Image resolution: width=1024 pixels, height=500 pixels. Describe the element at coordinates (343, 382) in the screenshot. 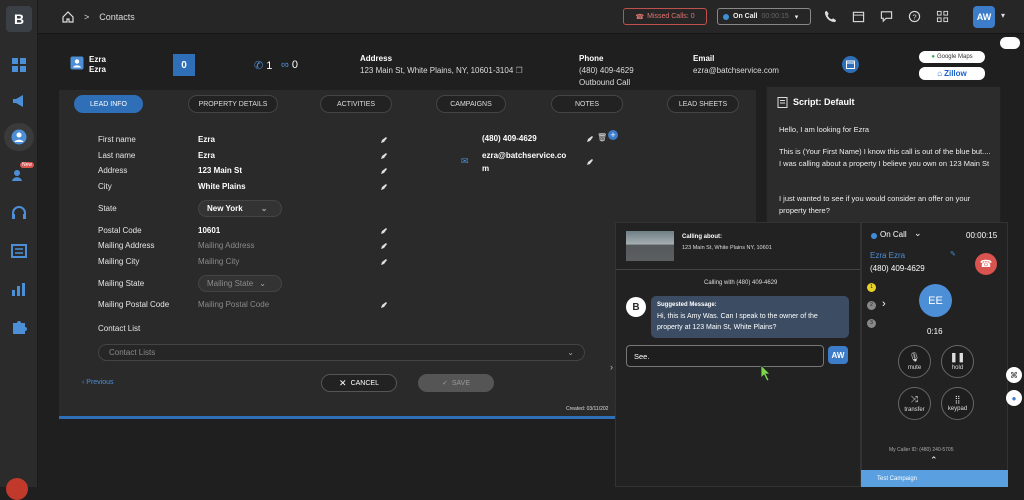

I see `close-icon: ✕` at that location.